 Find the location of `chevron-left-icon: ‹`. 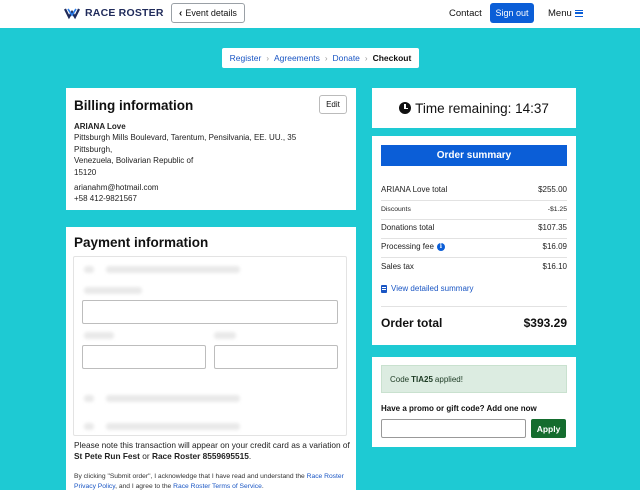

chevron-left-icon: ‹ is located at coordinates (181, 13).